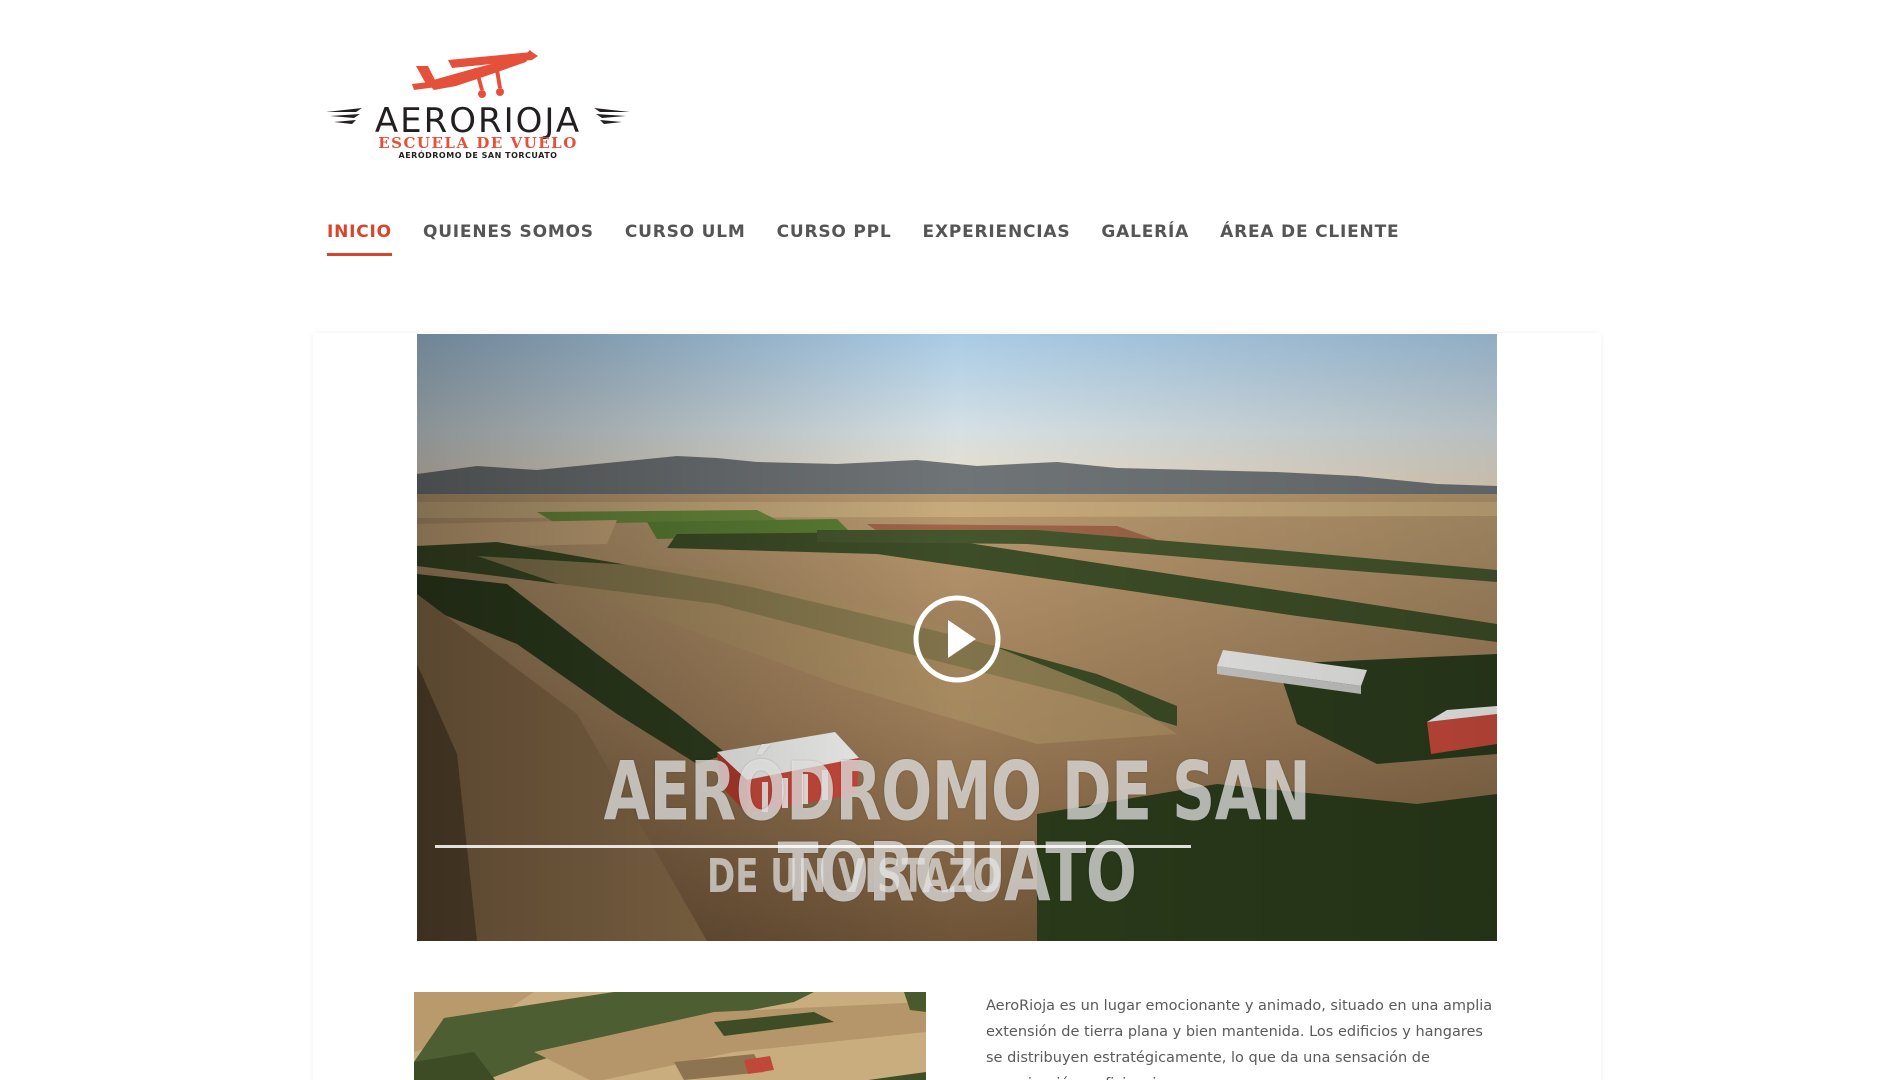 Image resolution: width=1902 pixels, height=1080 pixels. Describe the element at coordinates (478, 121) in the screenshot. I see `logo-brand-text: AERORIOJA` at that location.